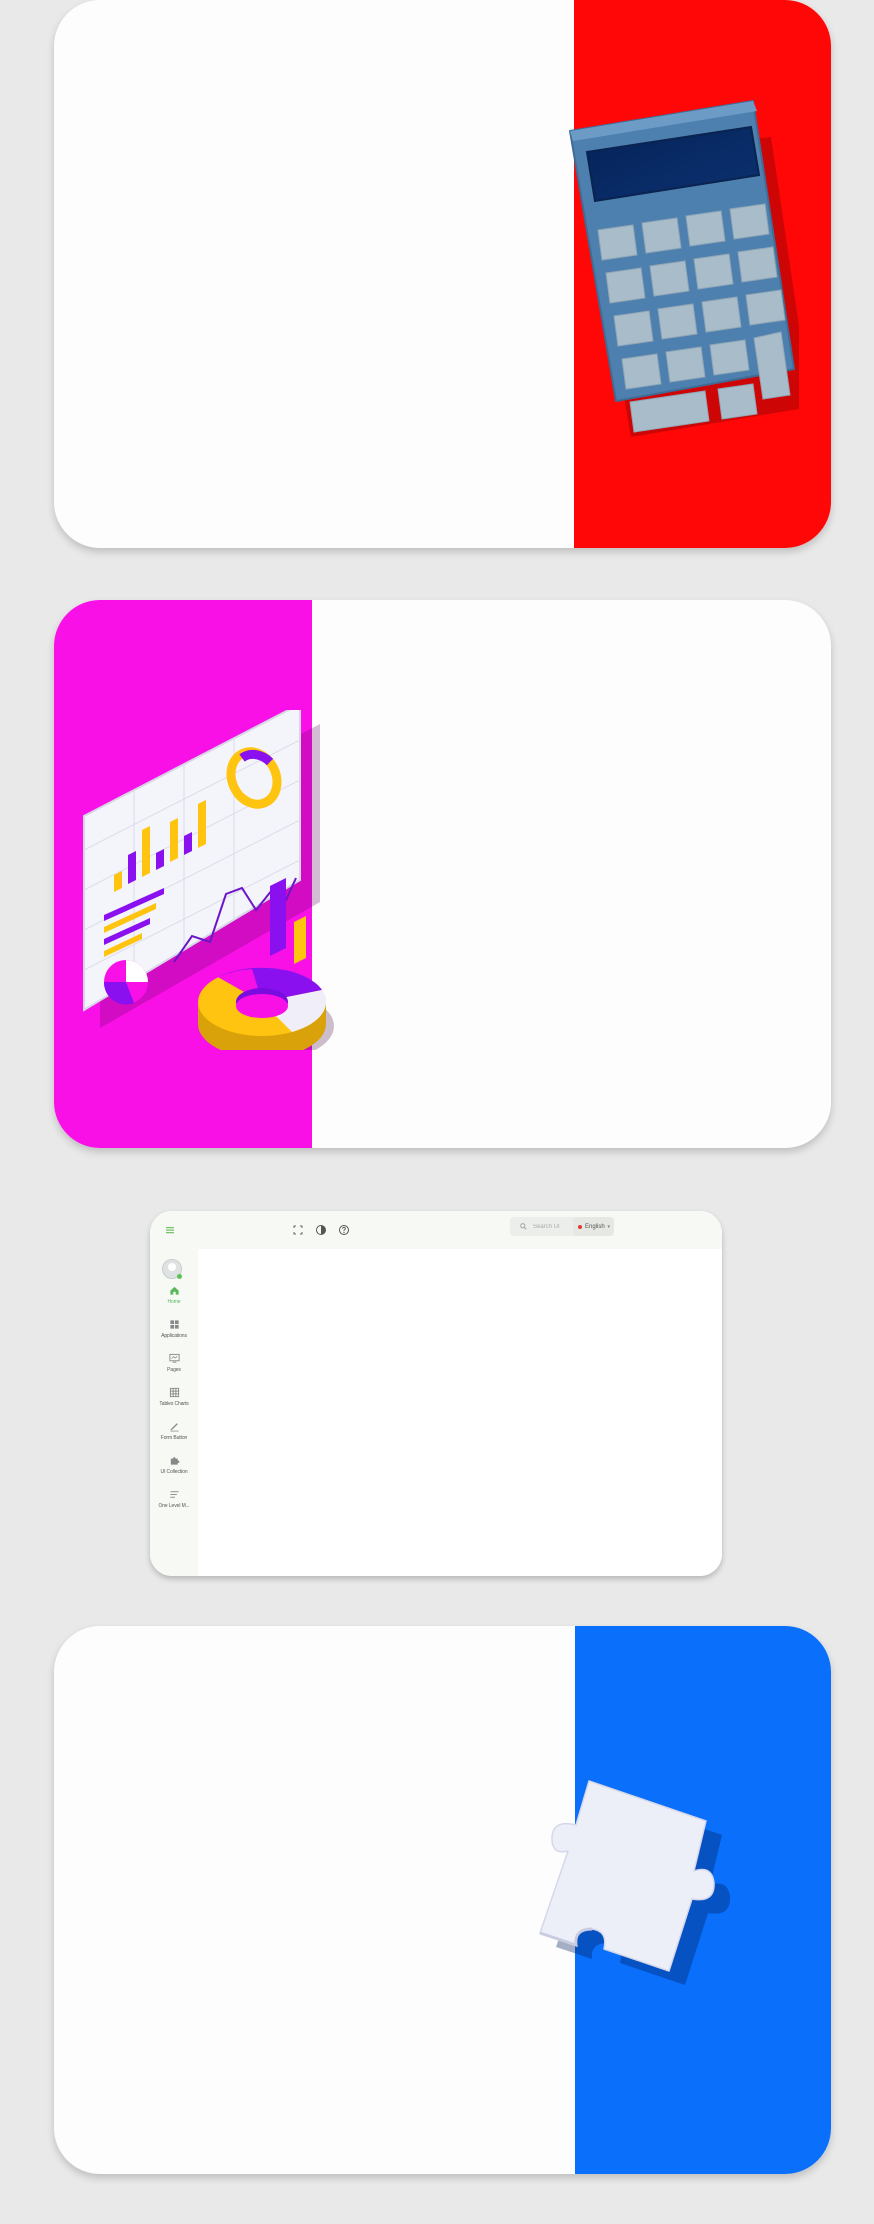  Describe the element at coordinates (174, 1370) in the screenshot. I see `sidebar-item-label: Pages` at that location.